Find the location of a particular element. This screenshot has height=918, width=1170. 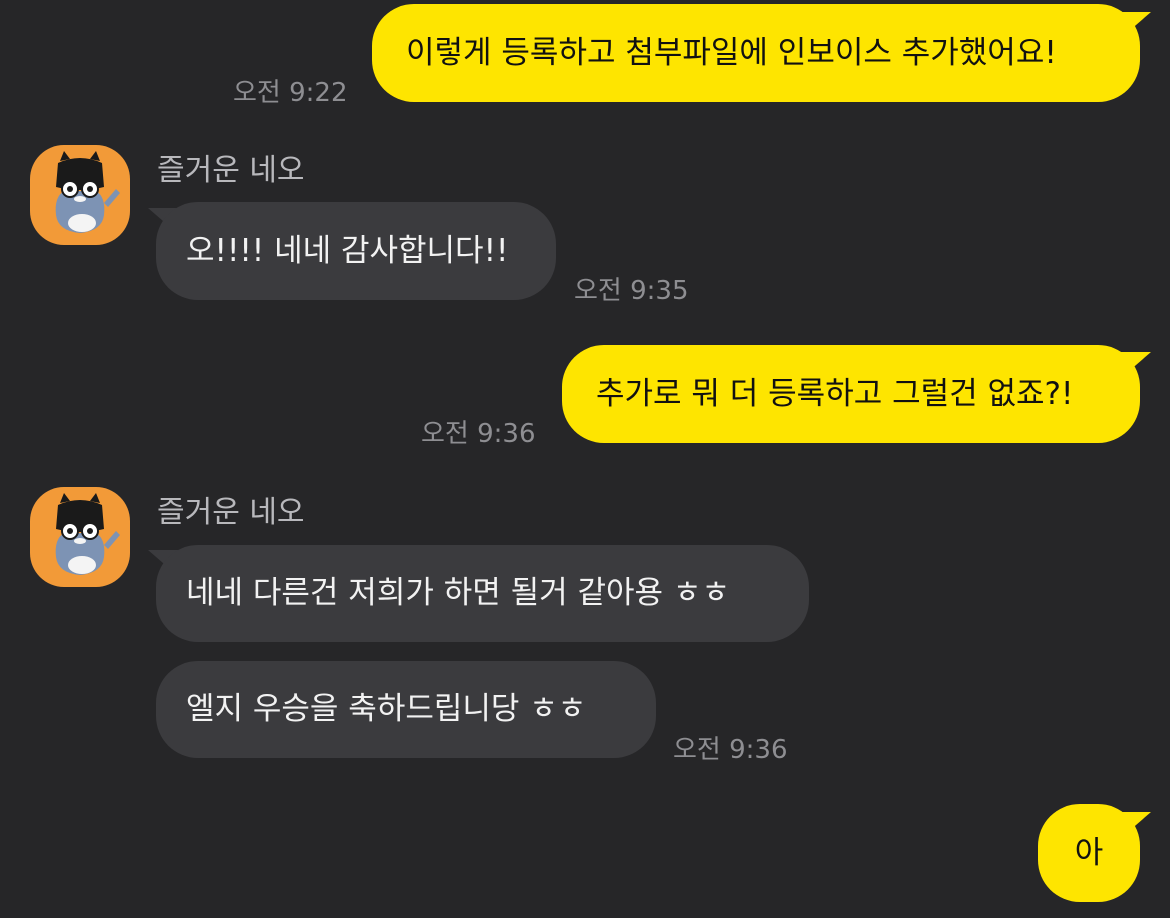

message-text: 이렇게 등록하고 첨부파일에 인보이스 추가했어요! is located at coordinates (731, 52).